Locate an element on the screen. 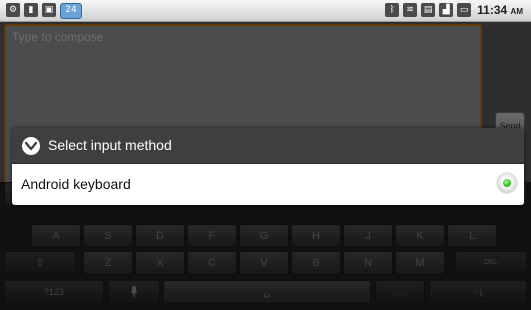  signal-icon: ▟ is located at coordinates (446, 10).